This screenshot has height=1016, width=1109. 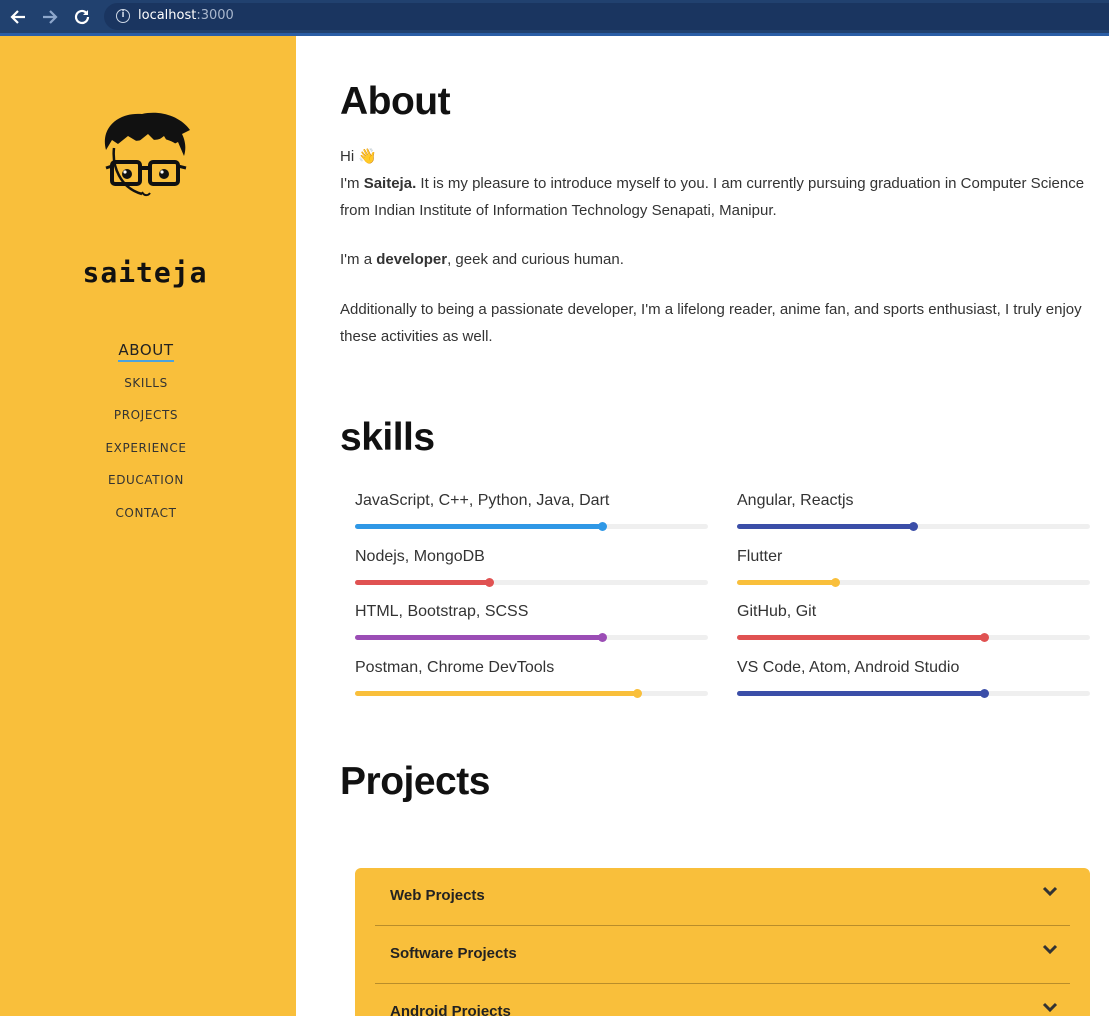 I want to click on skill-item: GitHub, Git, so click(x=913, y=623).